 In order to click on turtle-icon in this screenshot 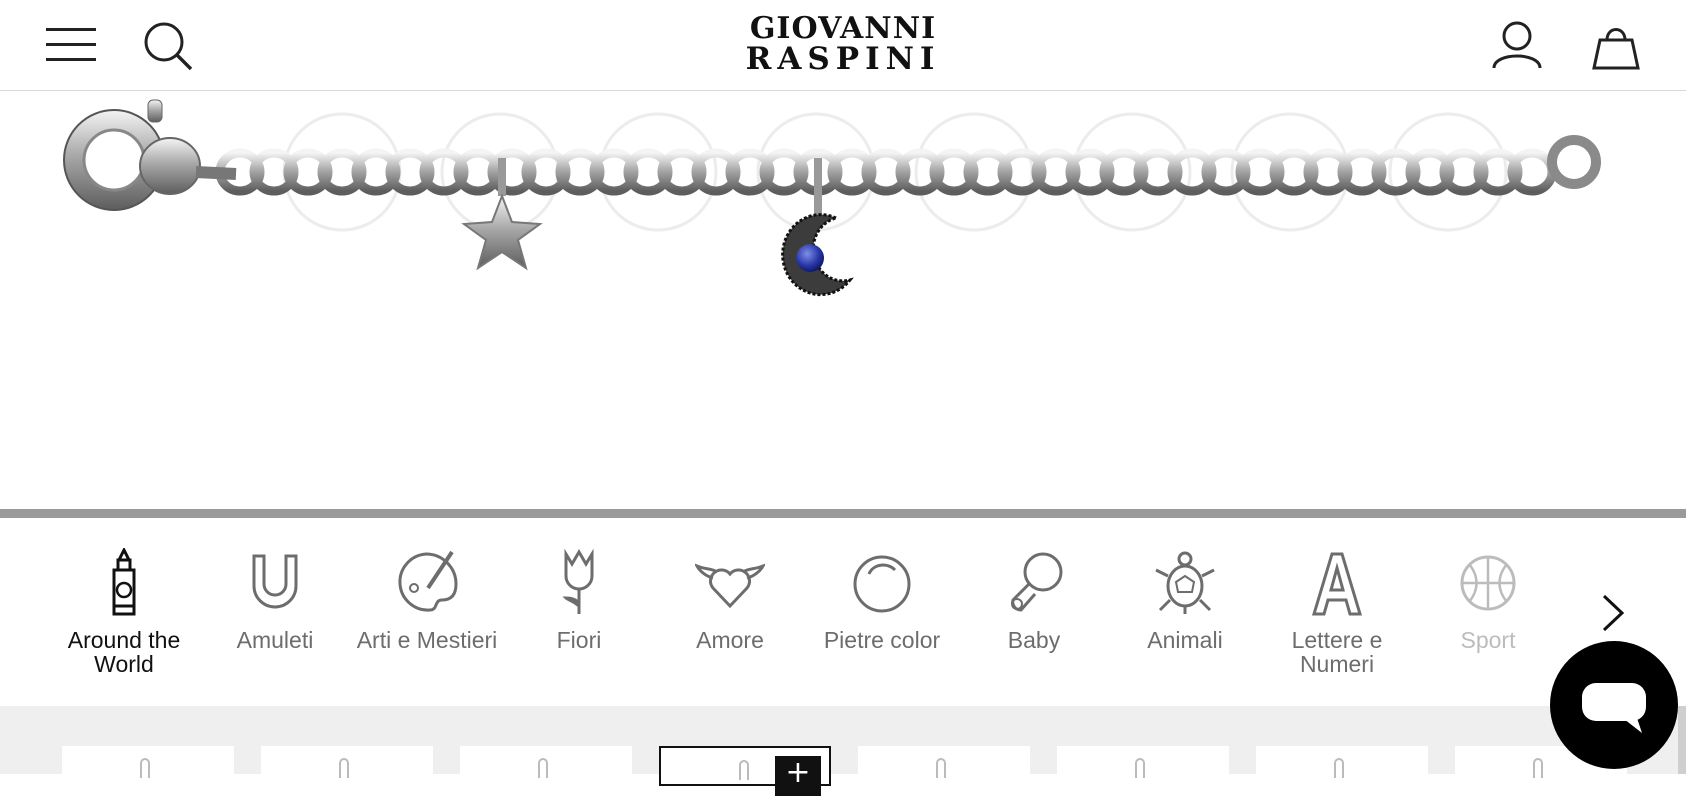, I will do `click(1185, 582)`.